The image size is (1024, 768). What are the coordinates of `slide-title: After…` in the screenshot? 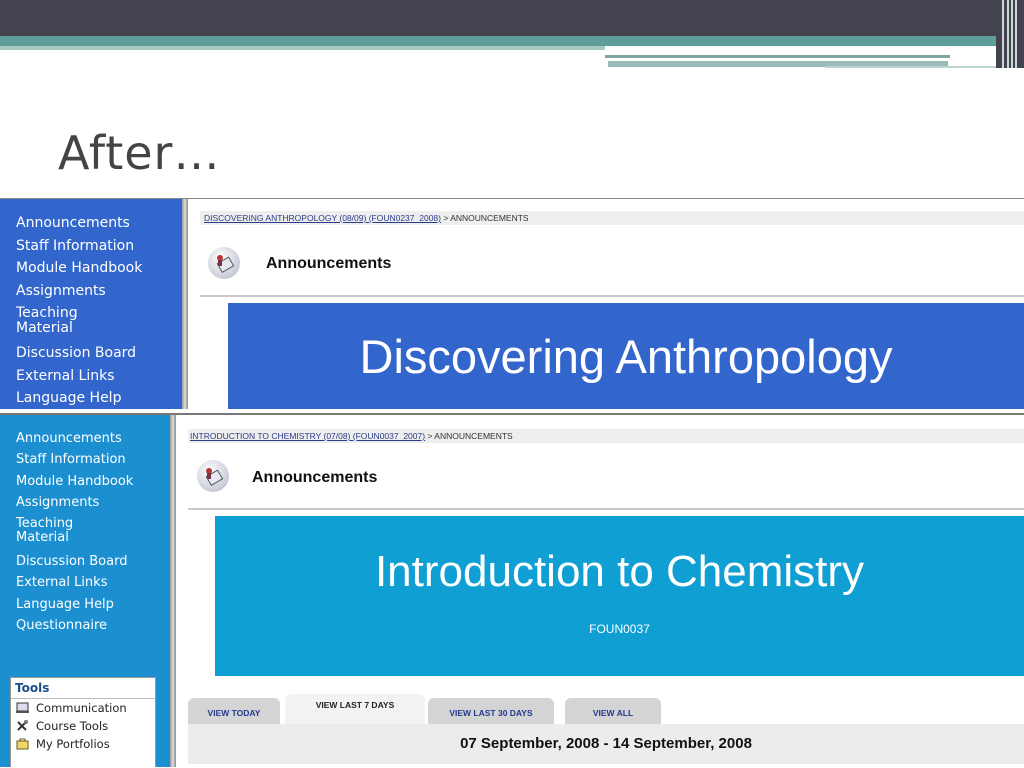 It's located at (139, 153).